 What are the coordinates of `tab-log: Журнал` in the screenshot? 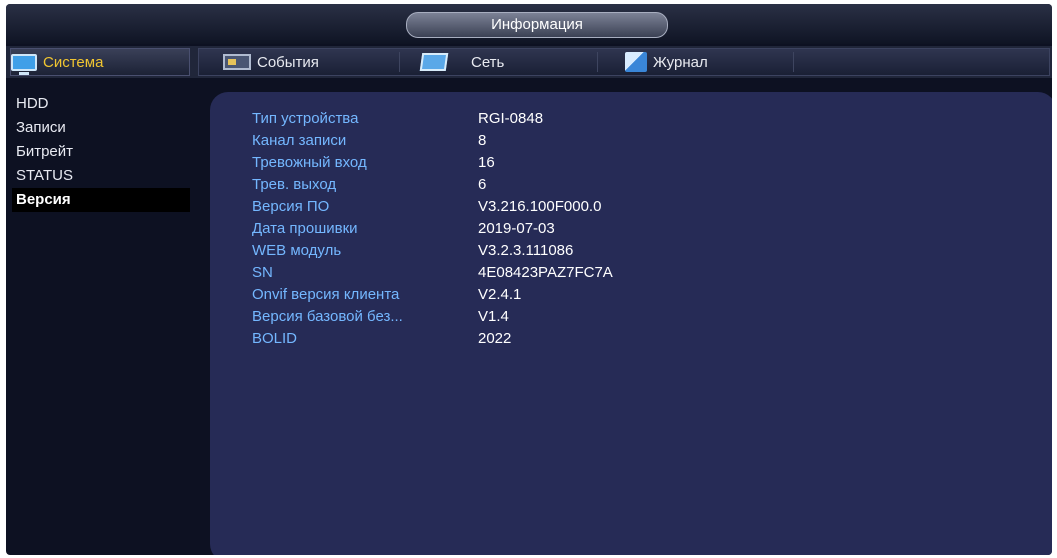 It's located at (666, 62).